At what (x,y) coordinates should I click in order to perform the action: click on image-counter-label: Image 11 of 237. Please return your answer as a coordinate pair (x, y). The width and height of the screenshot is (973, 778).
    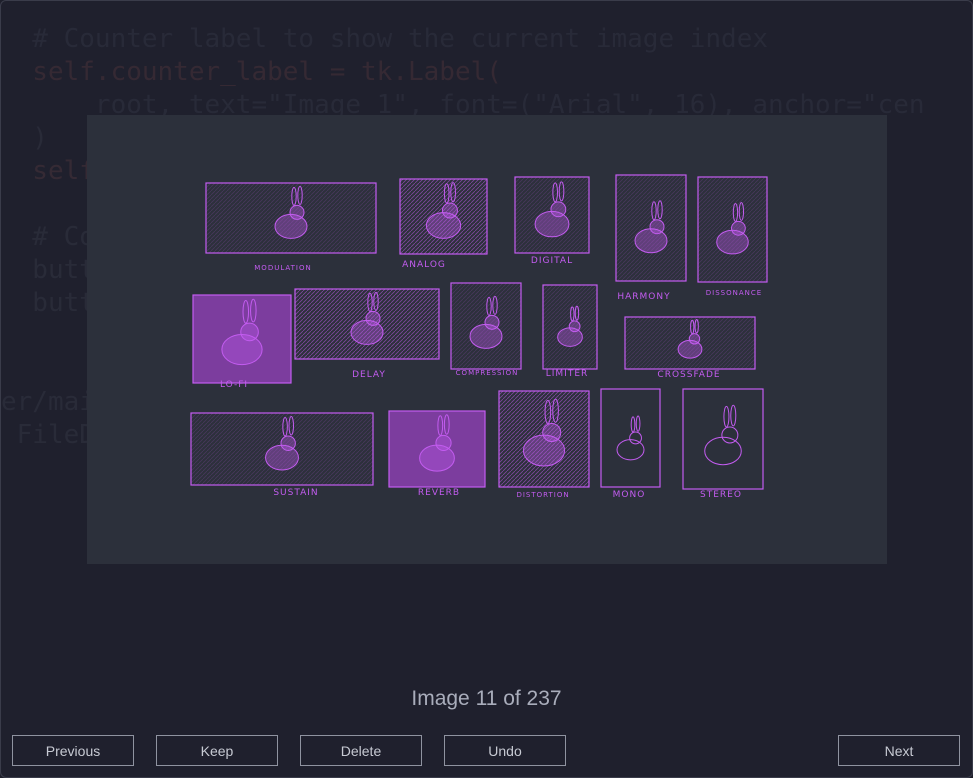
    Looking at the image, I should click on (486, 698).